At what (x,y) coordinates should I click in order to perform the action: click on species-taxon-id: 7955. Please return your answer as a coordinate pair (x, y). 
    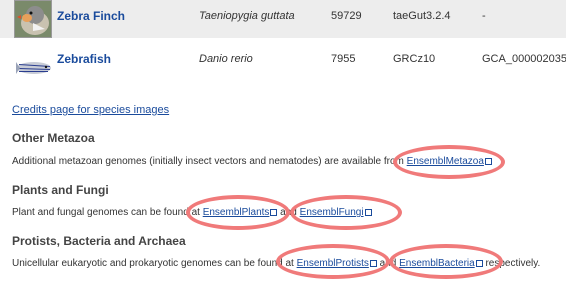
    Looking at the image, I should click on (343, 59).